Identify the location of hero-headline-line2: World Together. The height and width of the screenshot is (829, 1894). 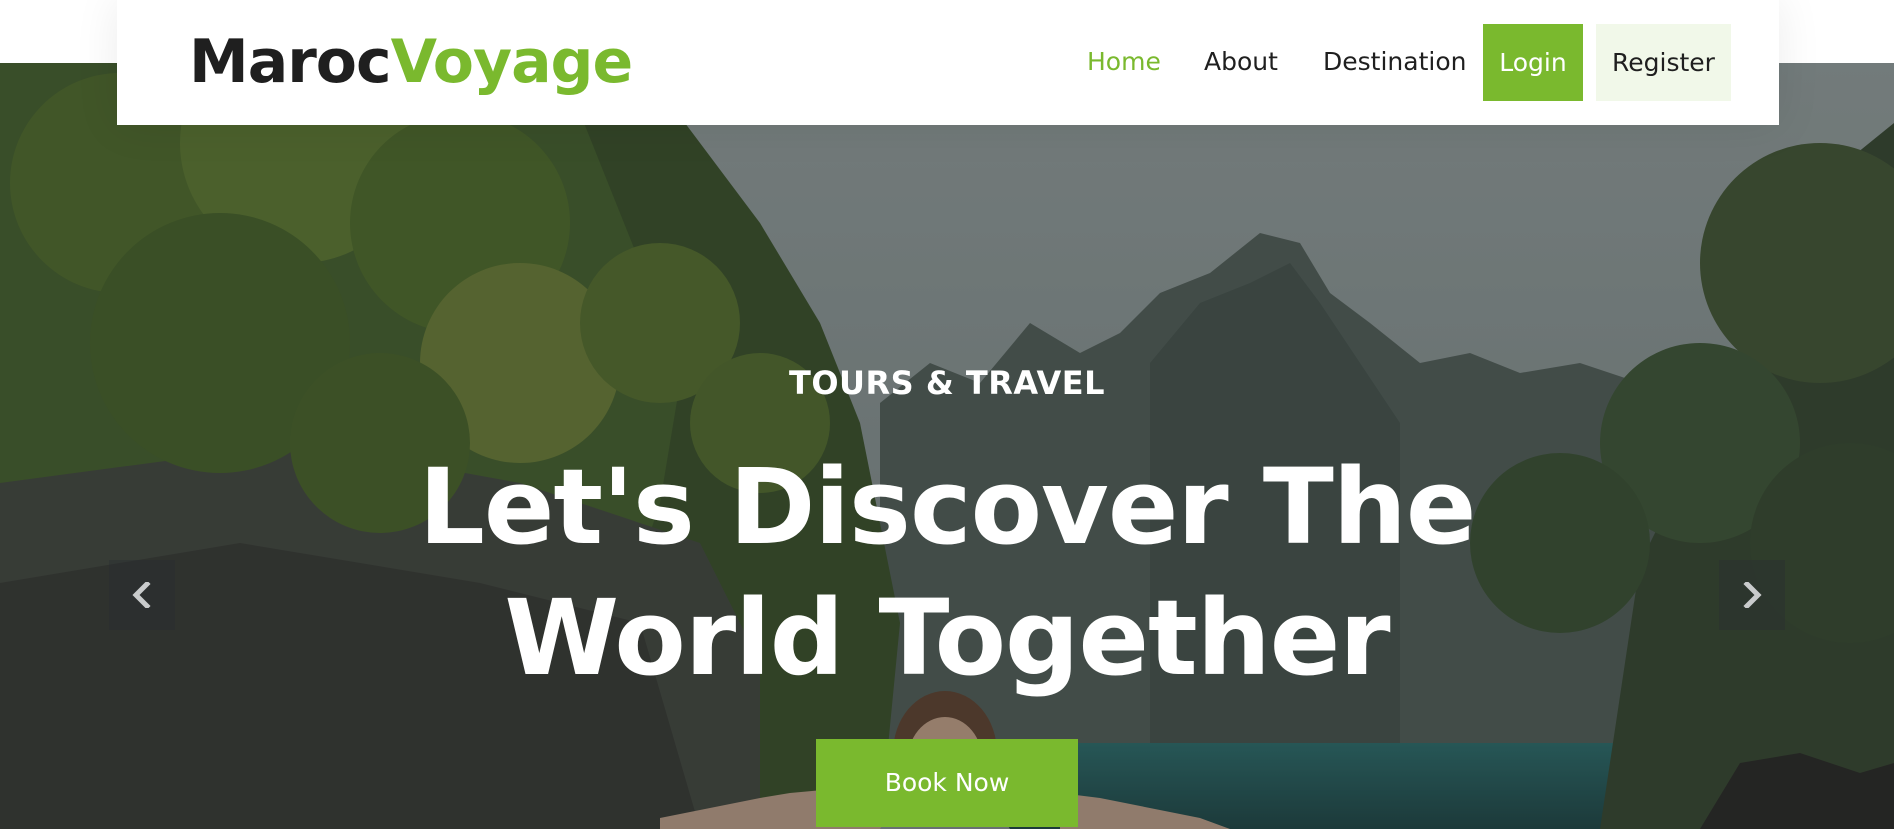
(947, 638).